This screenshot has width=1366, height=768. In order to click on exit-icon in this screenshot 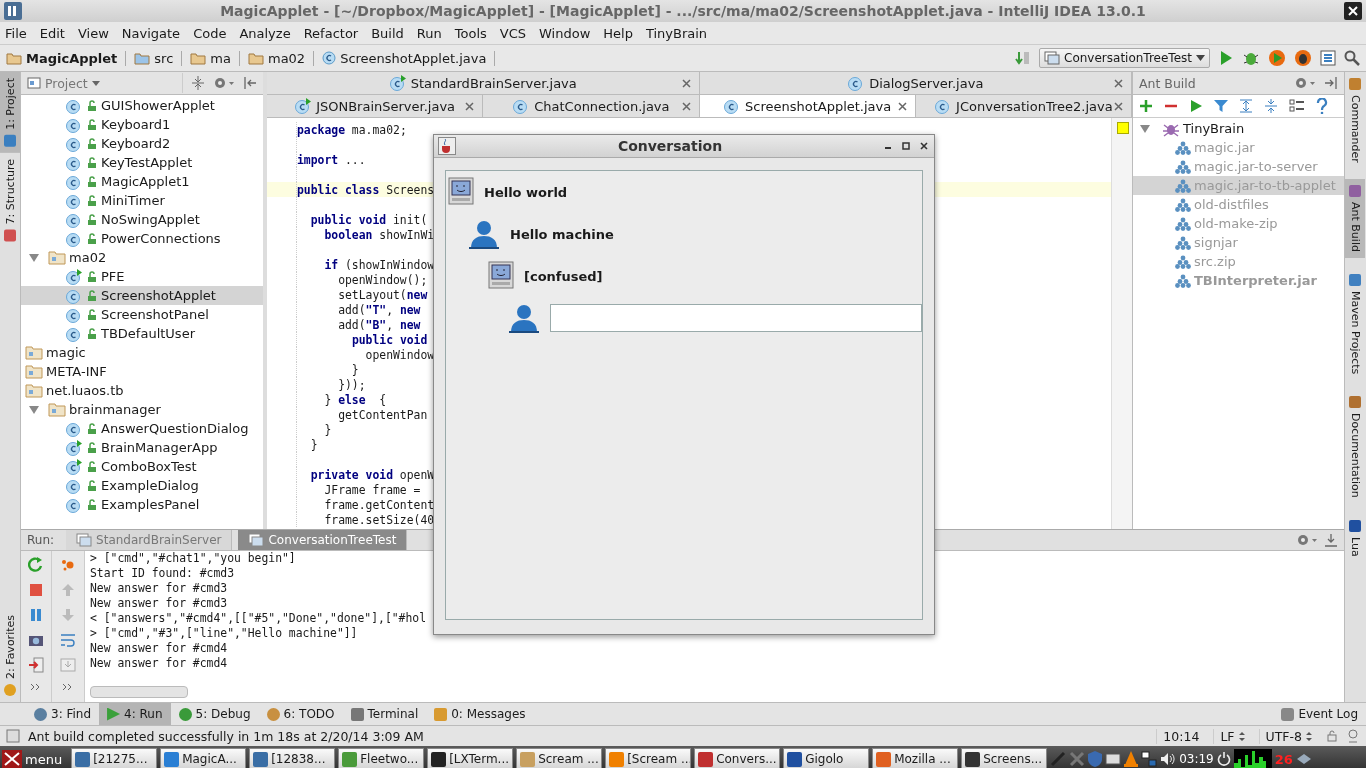, I will do `click(36, 665)`.